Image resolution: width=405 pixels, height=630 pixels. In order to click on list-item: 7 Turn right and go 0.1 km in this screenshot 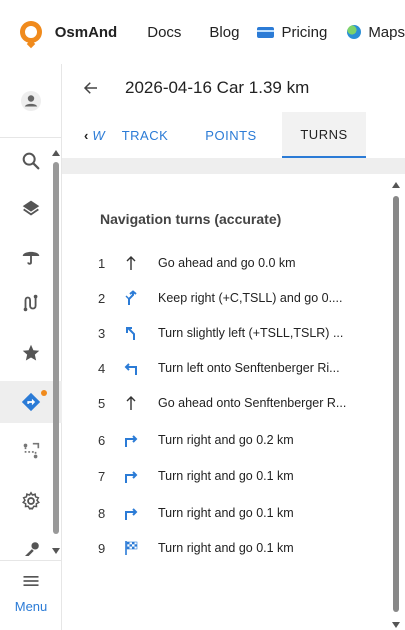, I will do `click(243, 476)`.